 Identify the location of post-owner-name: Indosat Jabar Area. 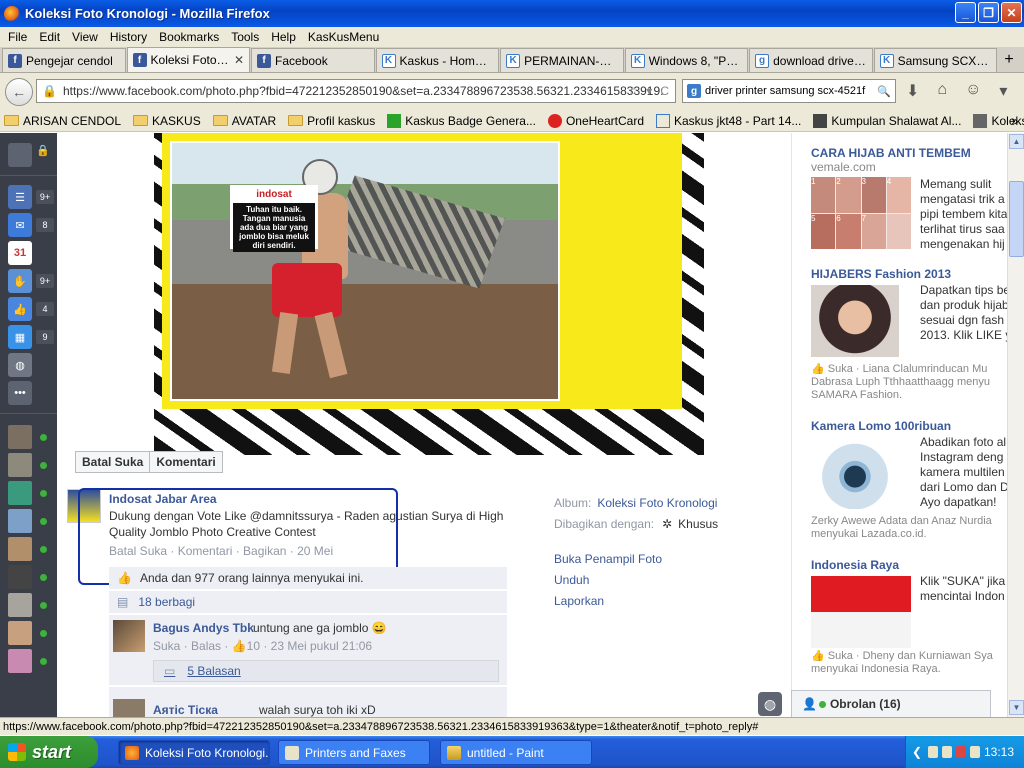
(163, 499).